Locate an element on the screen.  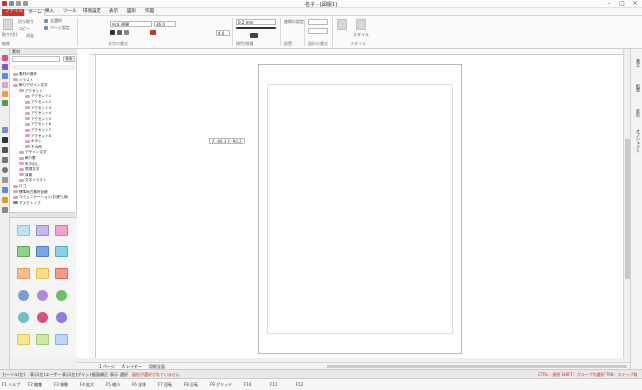
style-icon is located at coordinates (361, 24).